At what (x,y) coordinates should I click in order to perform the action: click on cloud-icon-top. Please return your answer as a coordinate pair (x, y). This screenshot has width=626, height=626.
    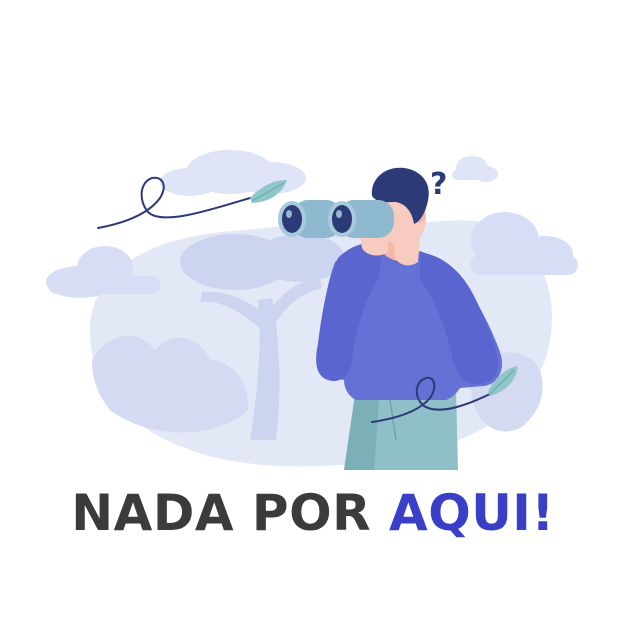
    Looking at the image, I should click on (233, 173).